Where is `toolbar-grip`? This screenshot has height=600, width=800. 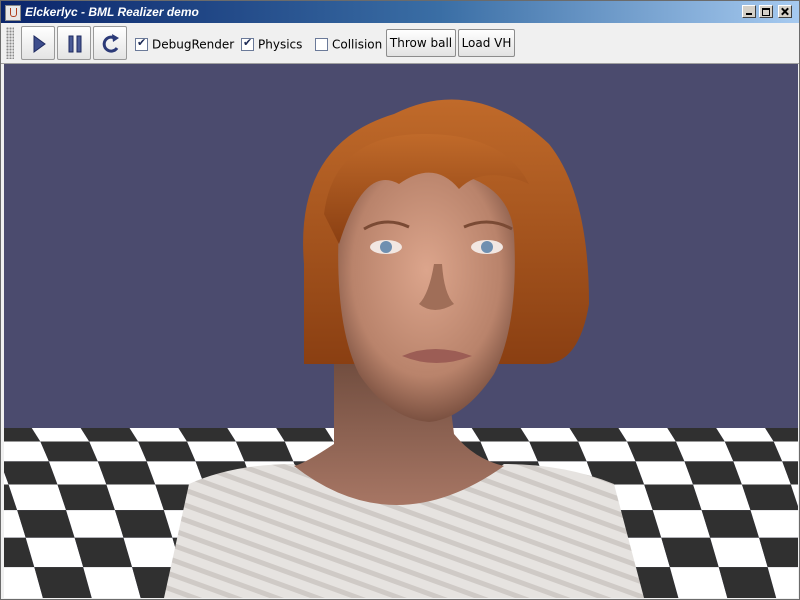
toolbar-grip is located at coordinates (10, 43).